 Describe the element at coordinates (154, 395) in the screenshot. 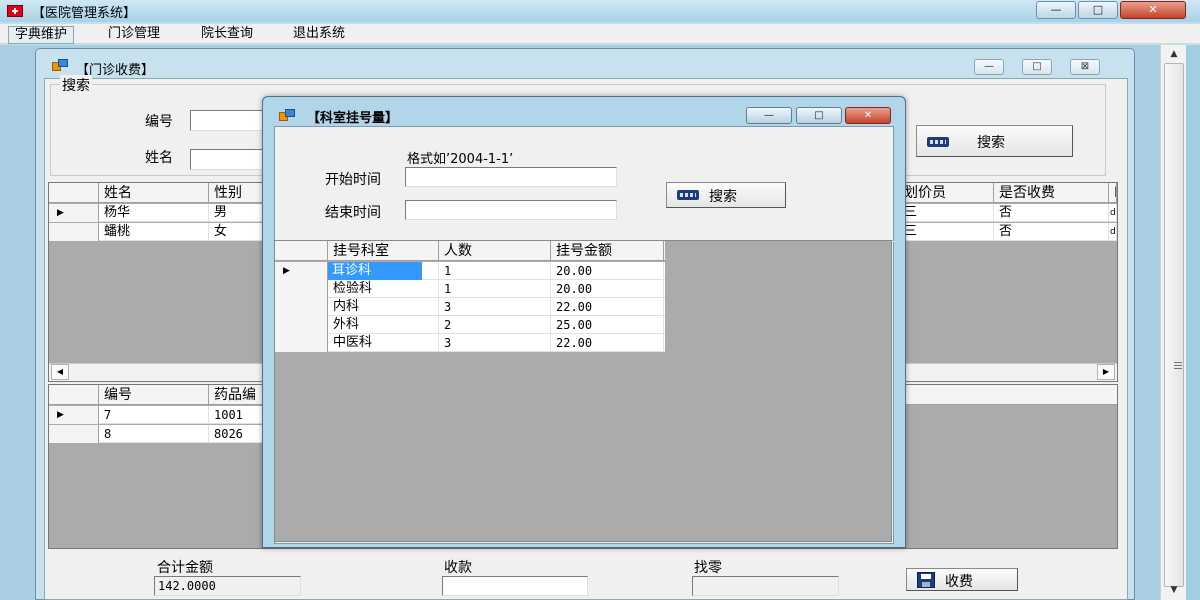

I see `column-header: 编号` at that location.